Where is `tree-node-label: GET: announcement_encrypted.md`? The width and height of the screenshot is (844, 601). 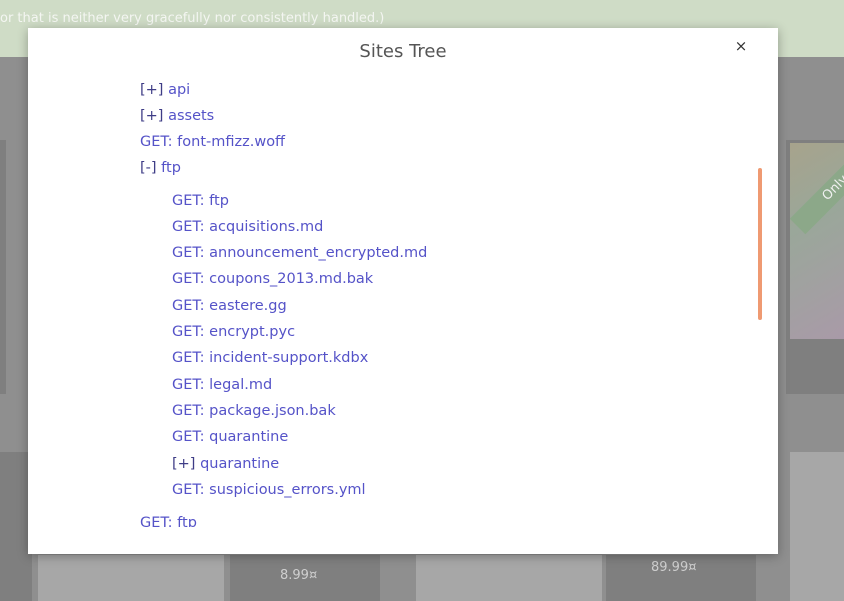
tree-node-label: GET: announcement_encrypted.md is located at coordinates (299, 253).